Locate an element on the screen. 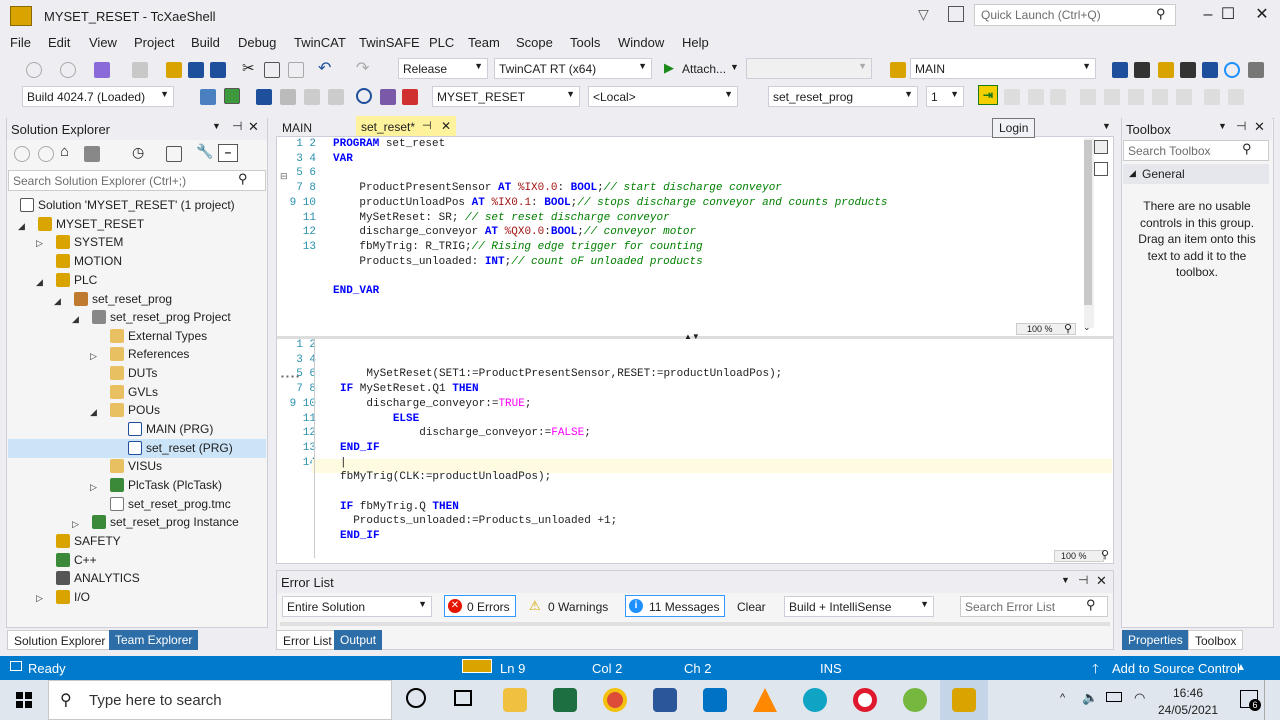  warnings-count: 0 Warnings is located at coordinates (578, 607).